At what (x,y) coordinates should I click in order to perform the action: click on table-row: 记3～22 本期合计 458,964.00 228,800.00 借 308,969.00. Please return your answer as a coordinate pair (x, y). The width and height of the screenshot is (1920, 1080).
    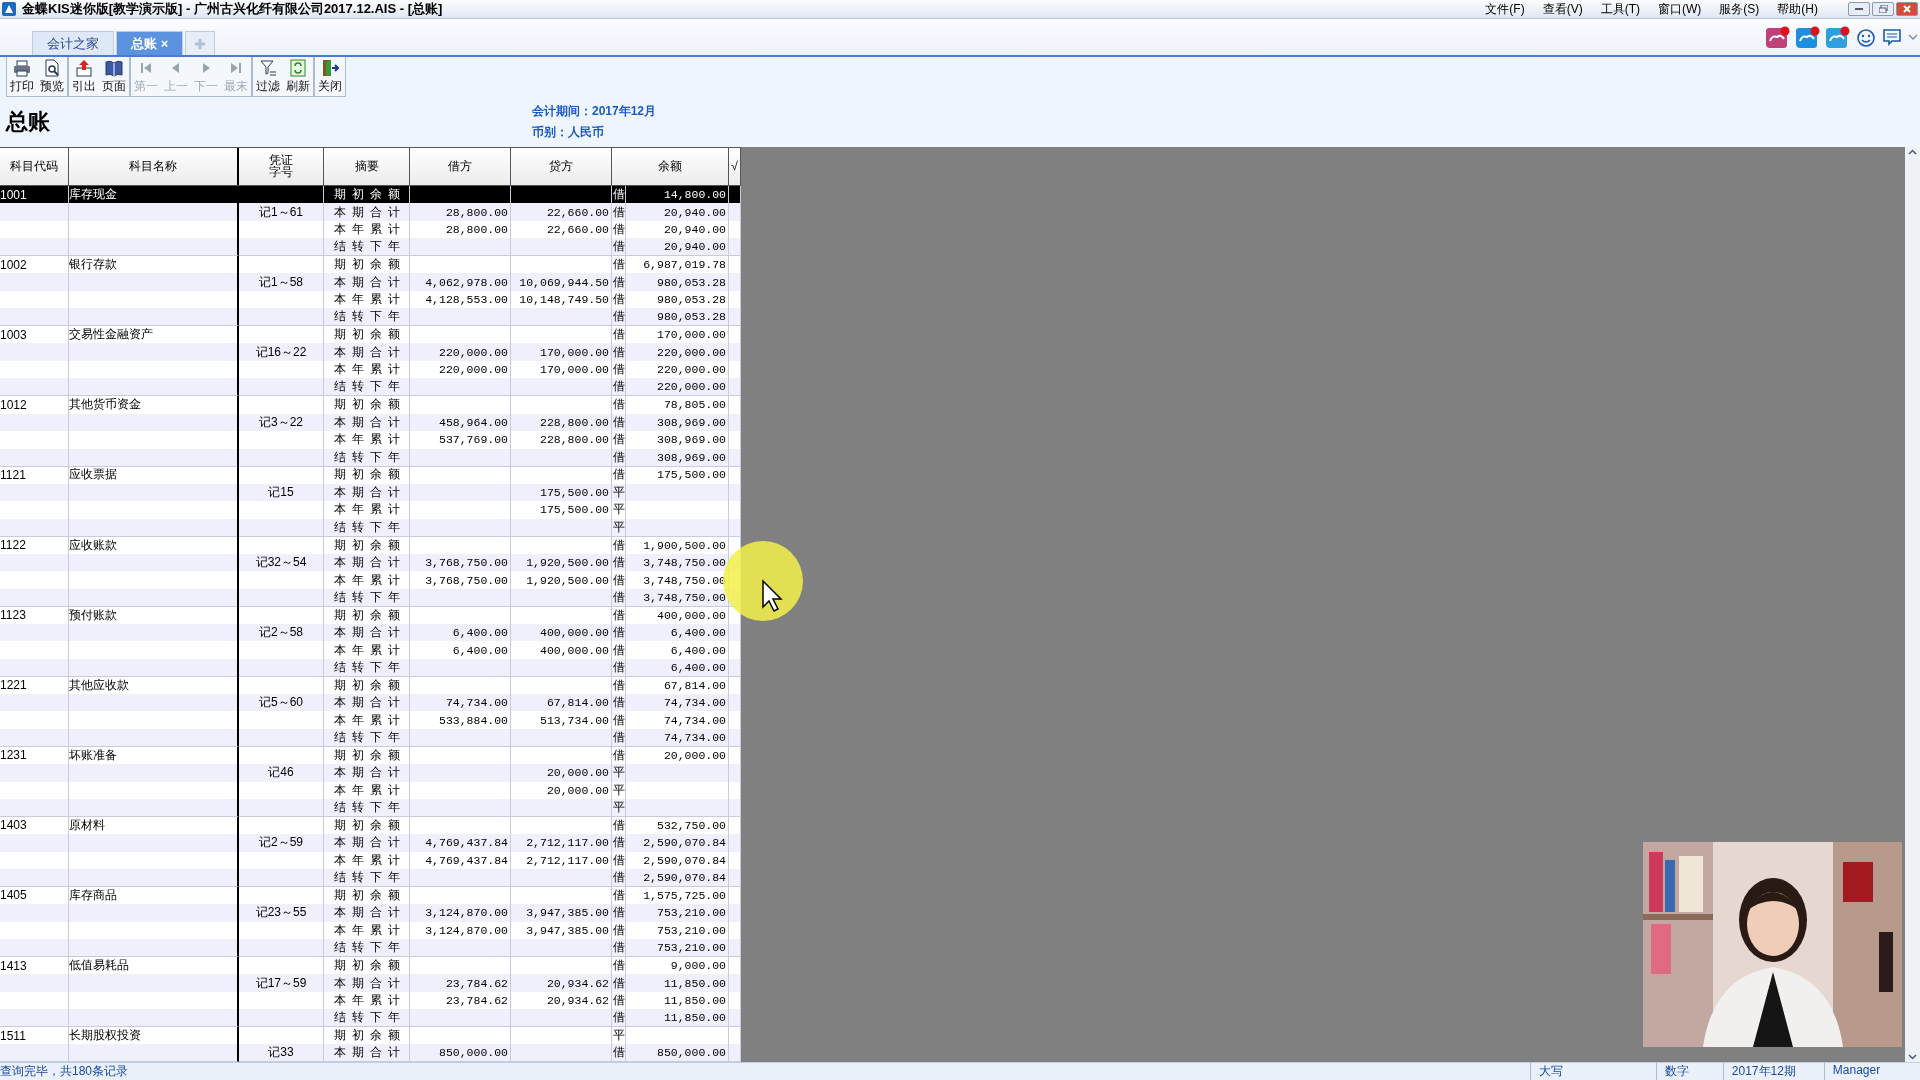
    Looking at the image, I should click on (370, 422).